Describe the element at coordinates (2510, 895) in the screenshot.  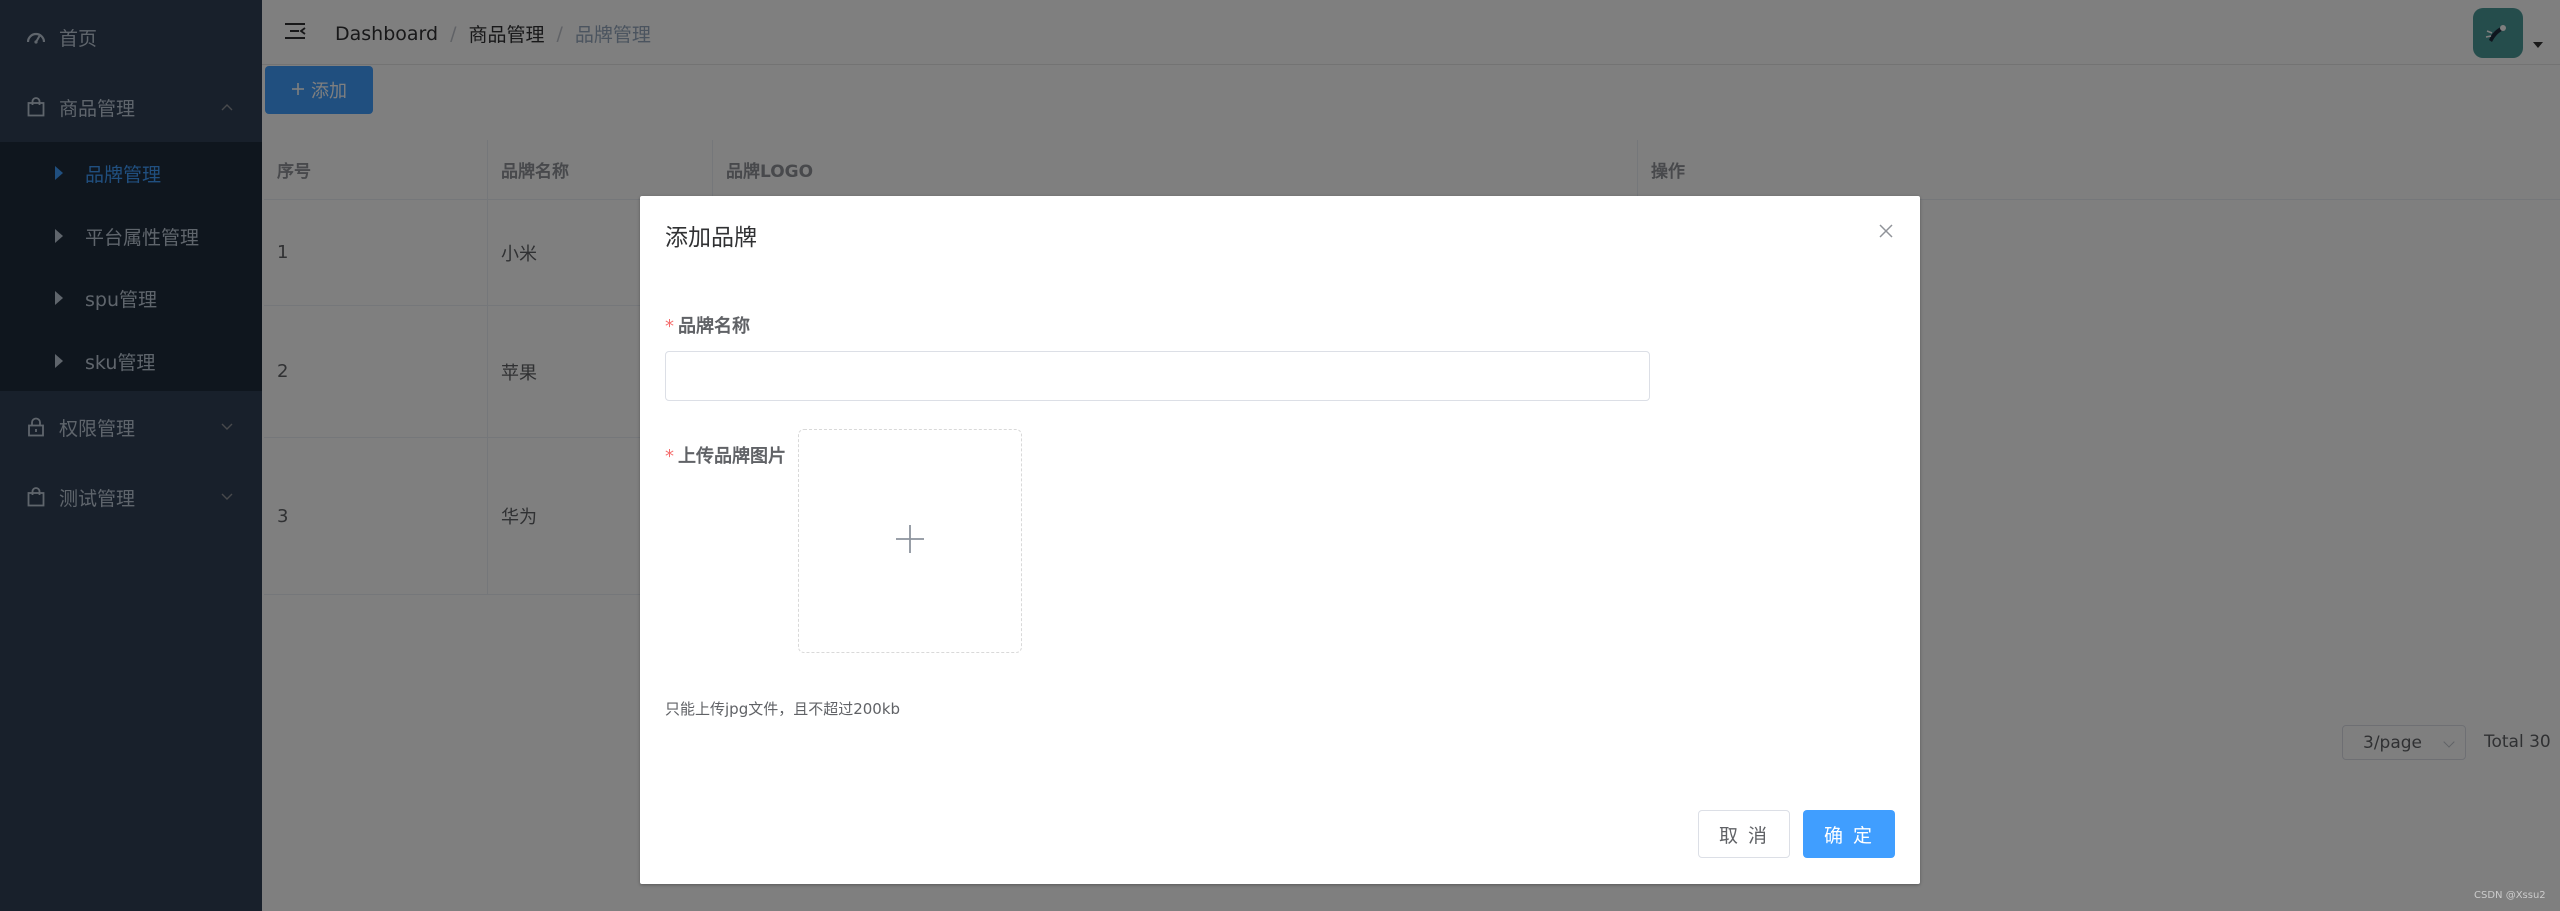
I see `watermark: CSDN @Xssu2` at that location.